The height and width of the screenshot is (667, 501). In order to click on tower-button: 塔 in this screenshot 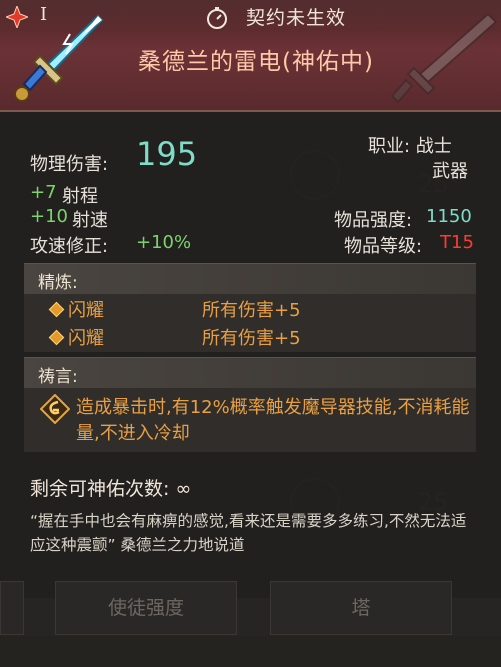, I will do `click(361, 608)`.